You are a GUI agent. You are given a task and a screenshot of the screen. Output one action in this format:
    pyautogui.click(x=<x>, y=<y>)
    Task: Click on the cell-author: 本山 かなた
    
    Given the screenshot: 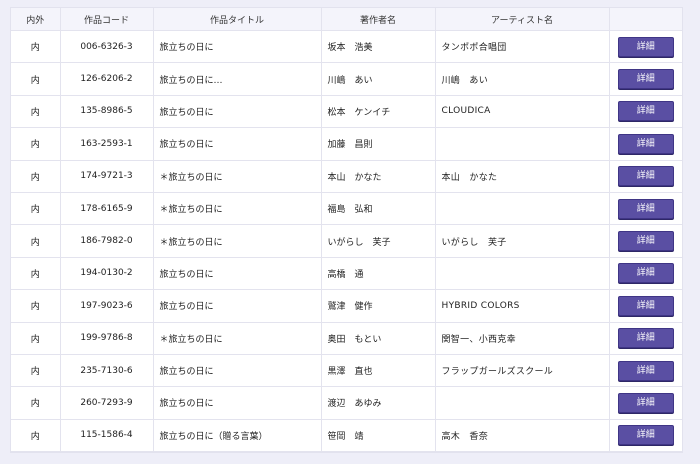 What is the action you would take?
    pyautogui.click(x=378, y=176)
    